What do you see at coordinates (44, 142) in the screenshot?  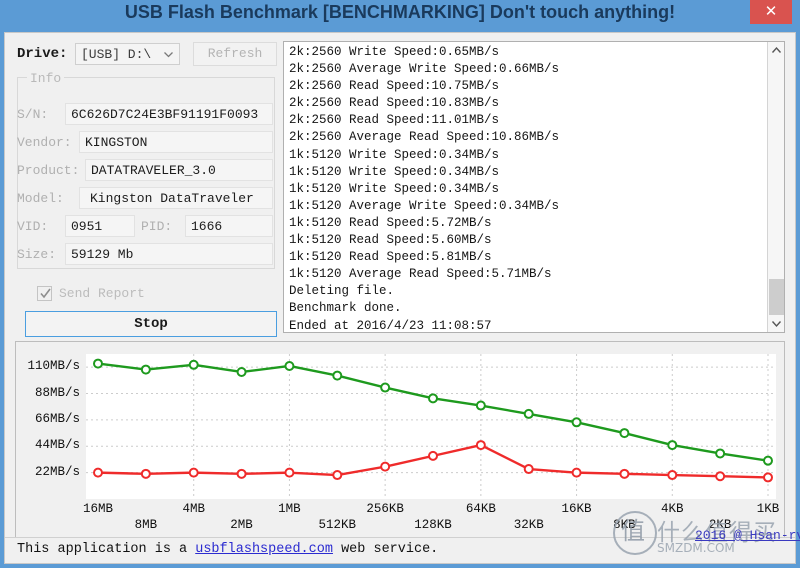 I see `field-label: Vendor:` at bounding box center [44, 142].